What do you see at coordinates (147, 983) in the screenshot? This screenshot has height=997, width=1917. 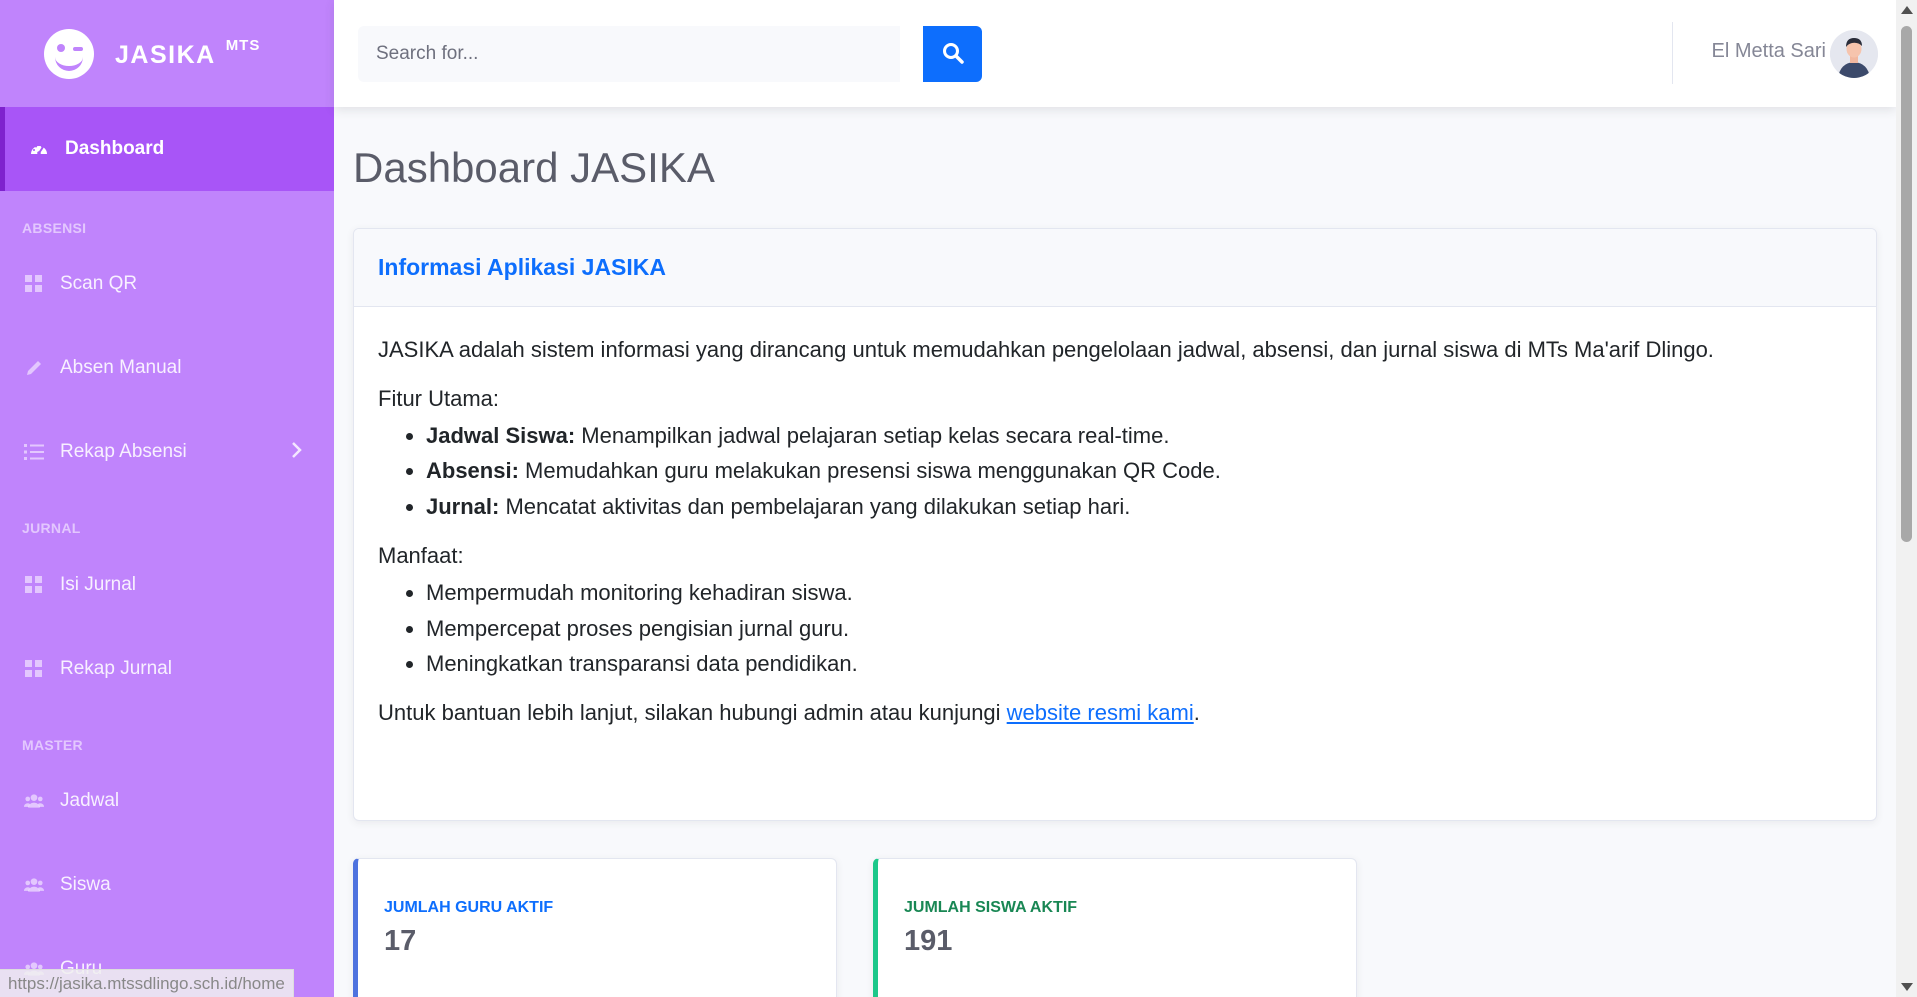 I see `status-bar-url: https://jasika.mtssdlingo.sch.id/home` at bounding box center [147, 983].